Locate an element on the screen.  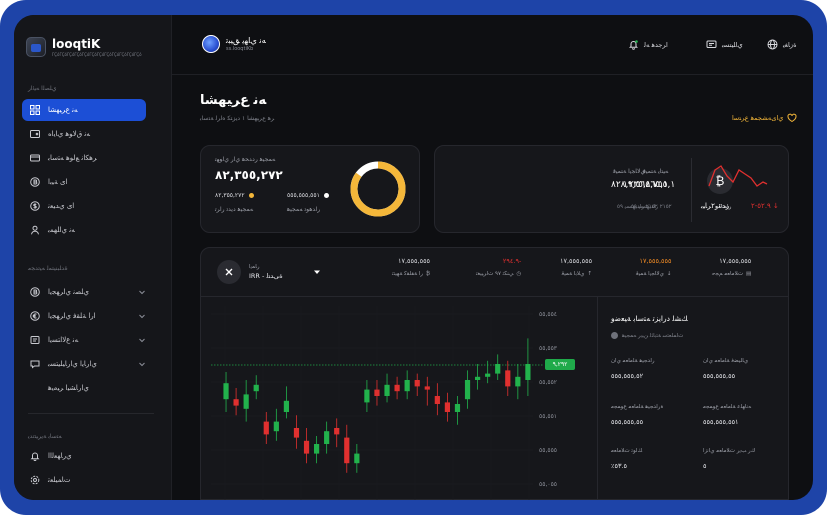
dollar-icon is located at coordinates (35, 206).